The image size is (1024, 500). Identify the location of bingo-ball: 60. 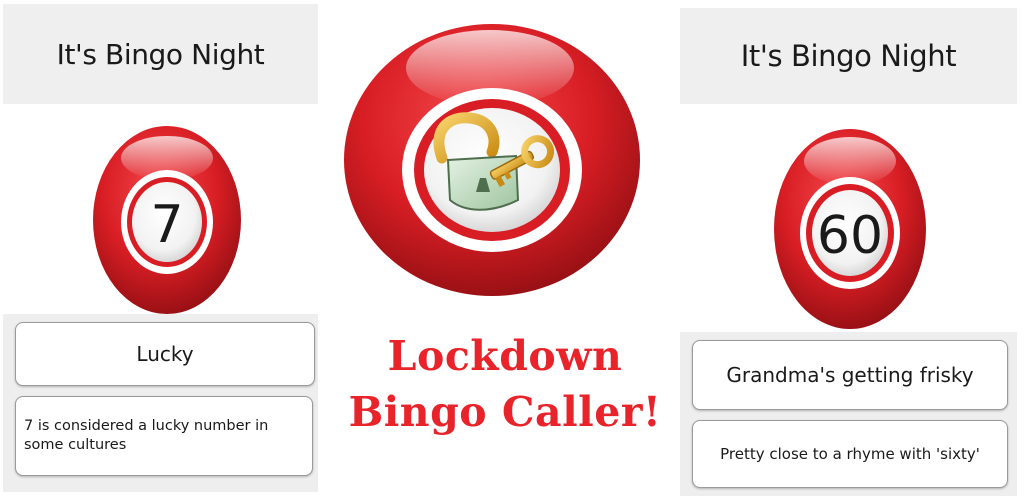
(850, 227).